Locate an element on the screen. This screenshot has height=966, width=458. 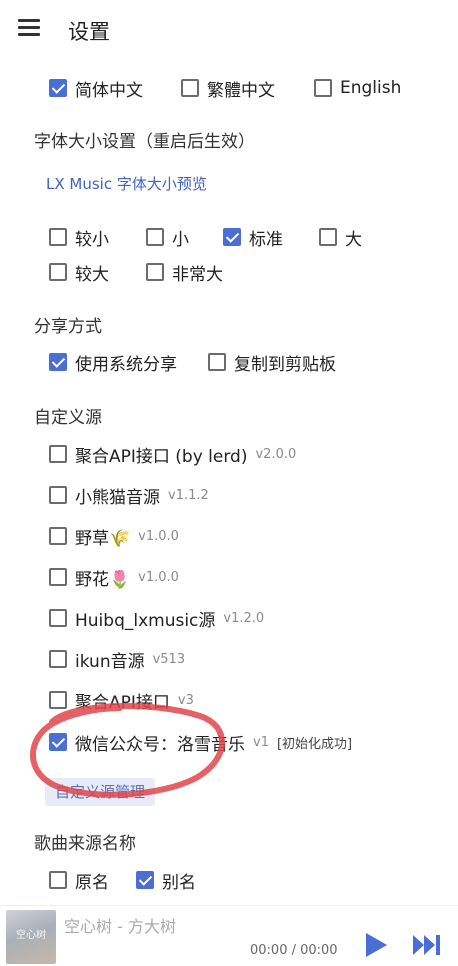
language-options: 简体中文 繁體中文 English is located at coordinates (229, 88).